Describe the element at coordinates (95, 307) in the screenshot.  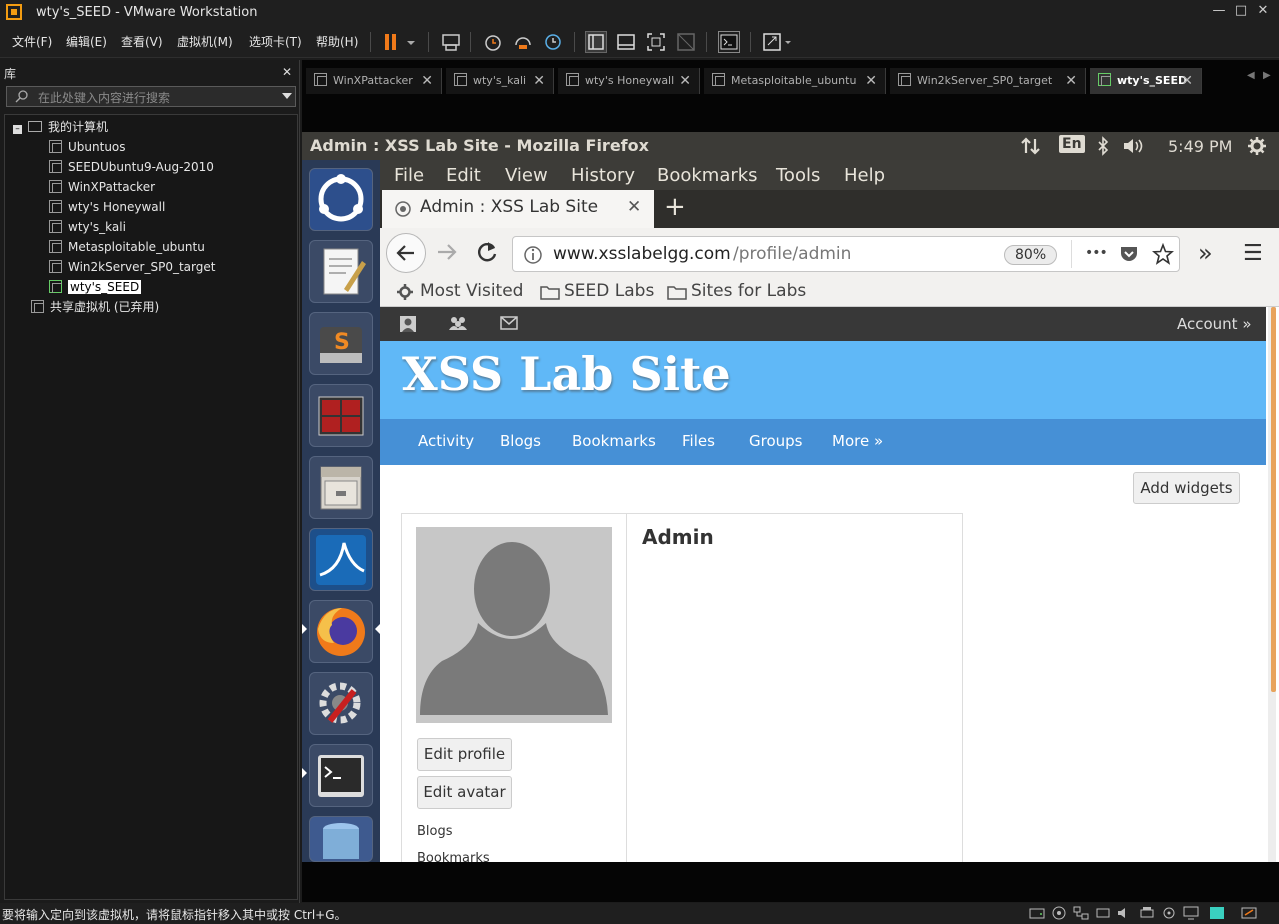
I see `shared-vms-item: 共享虚拟机 (已弃用)` at that location.